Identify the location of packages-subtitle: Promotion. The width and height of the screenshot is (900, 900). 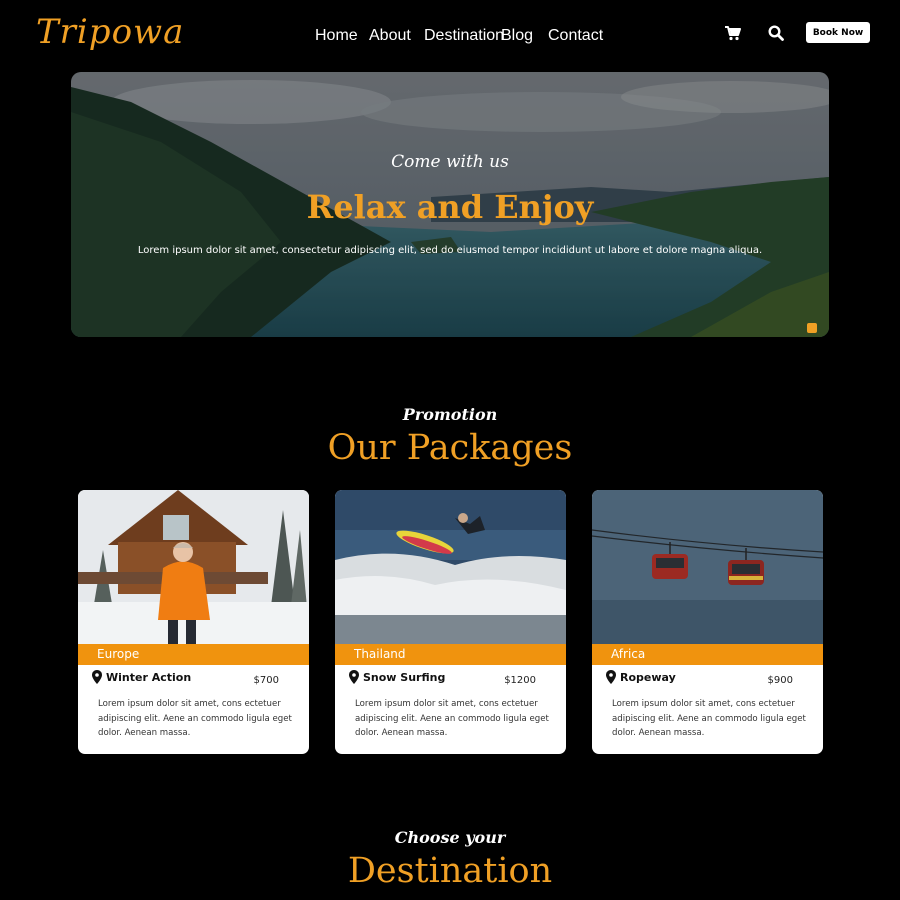
(450, 414).